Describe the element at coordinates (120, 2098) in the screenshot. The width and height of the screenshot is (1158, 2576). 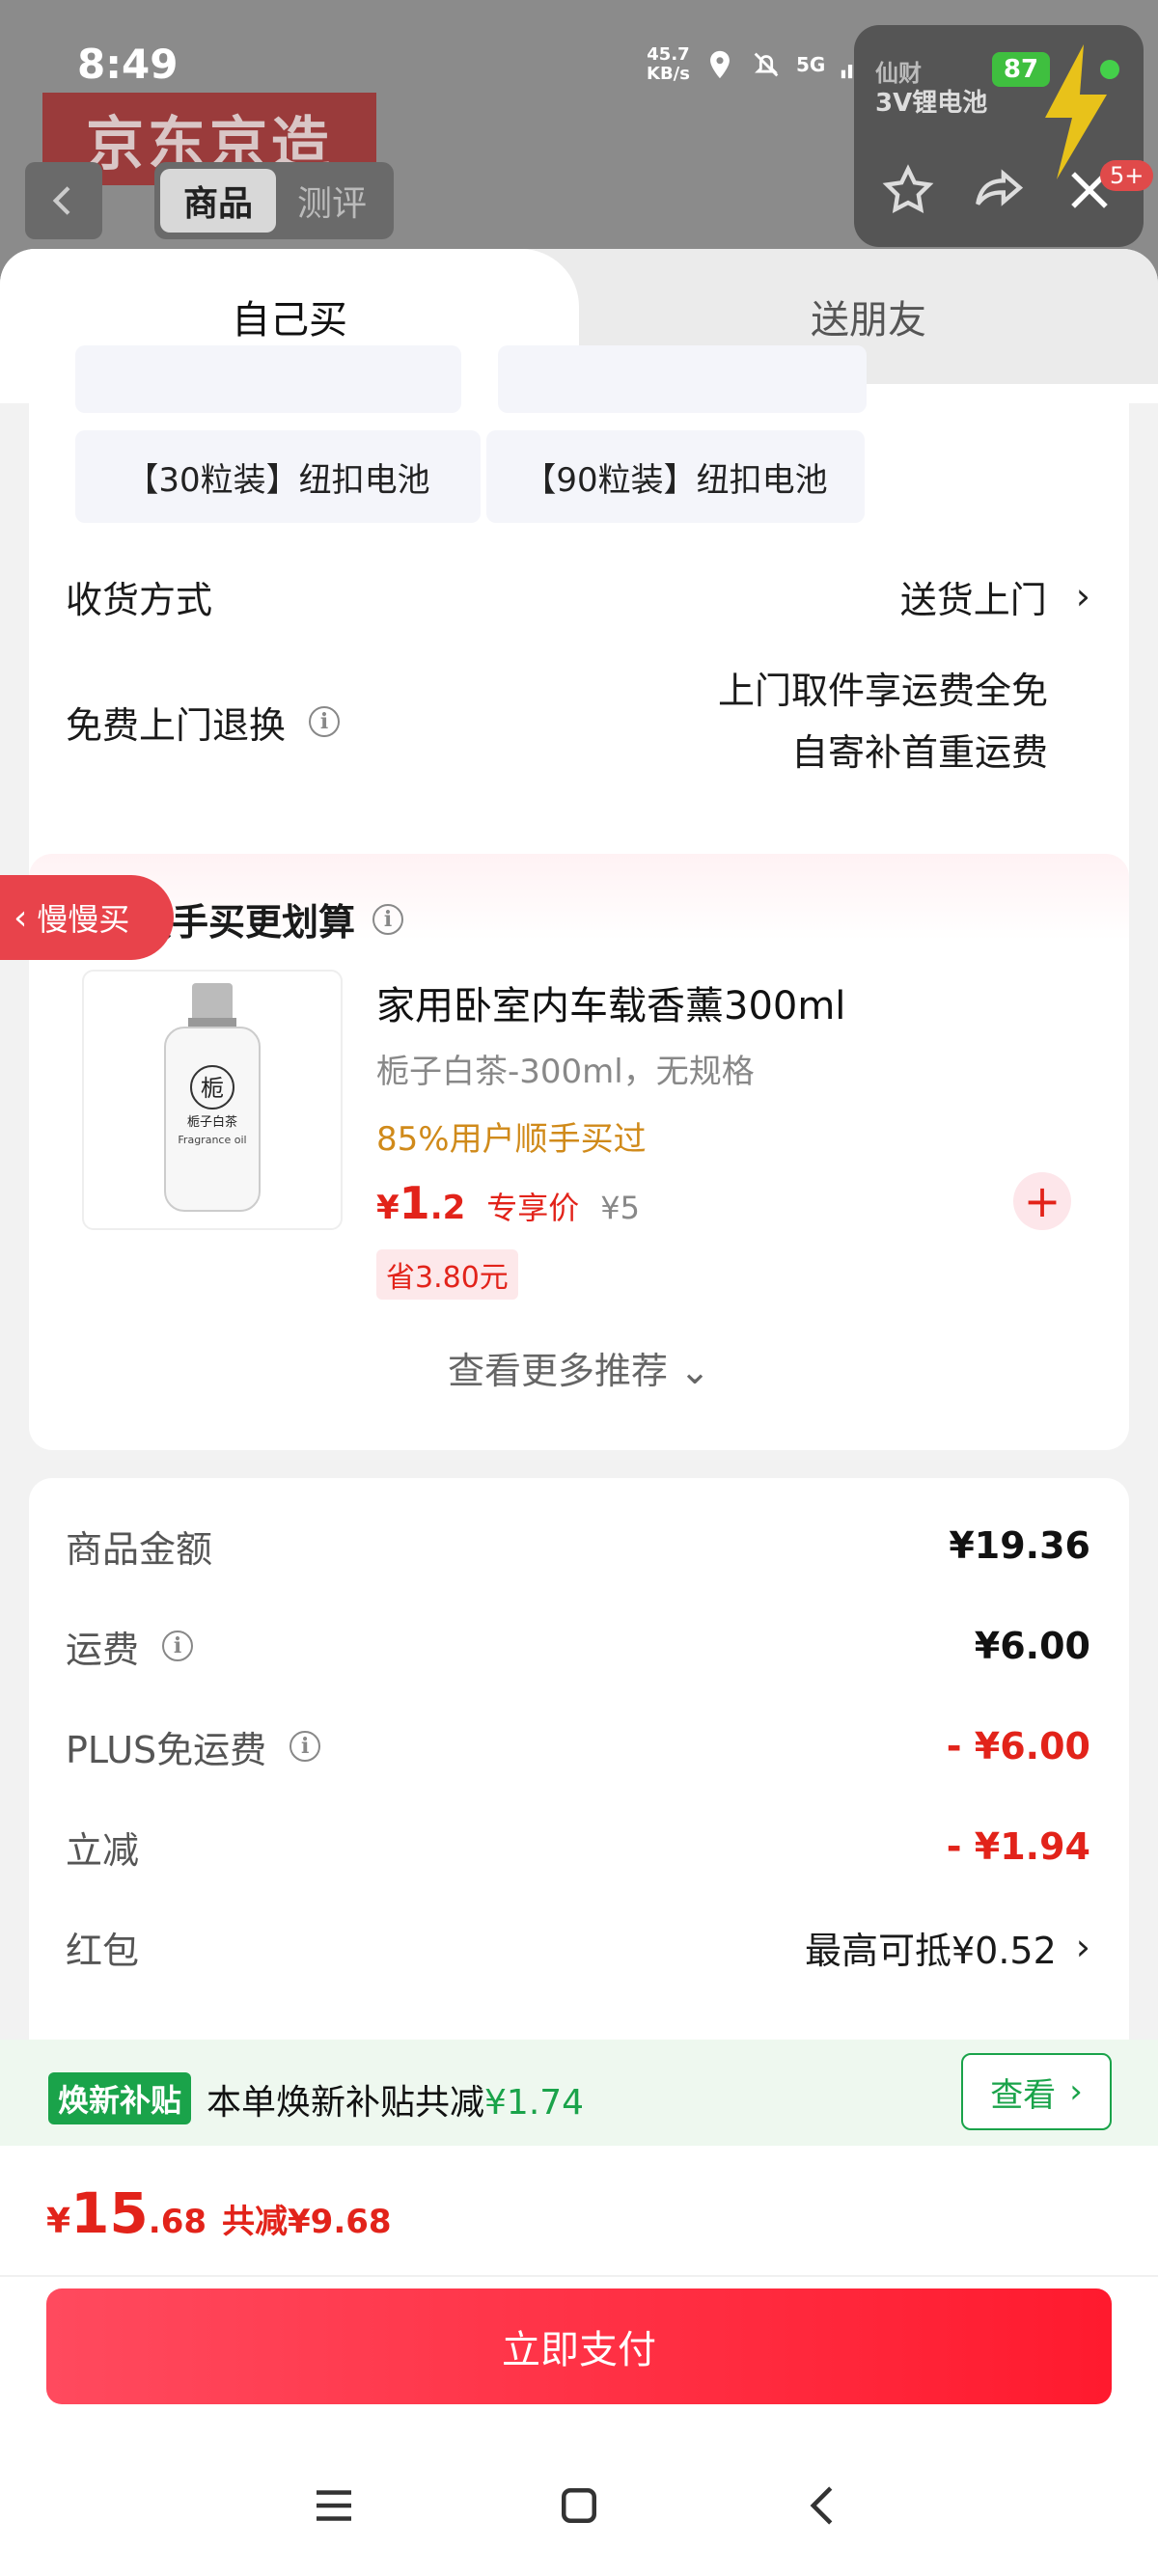
I see `subsidy-badge: 焕新补贴` at that location.